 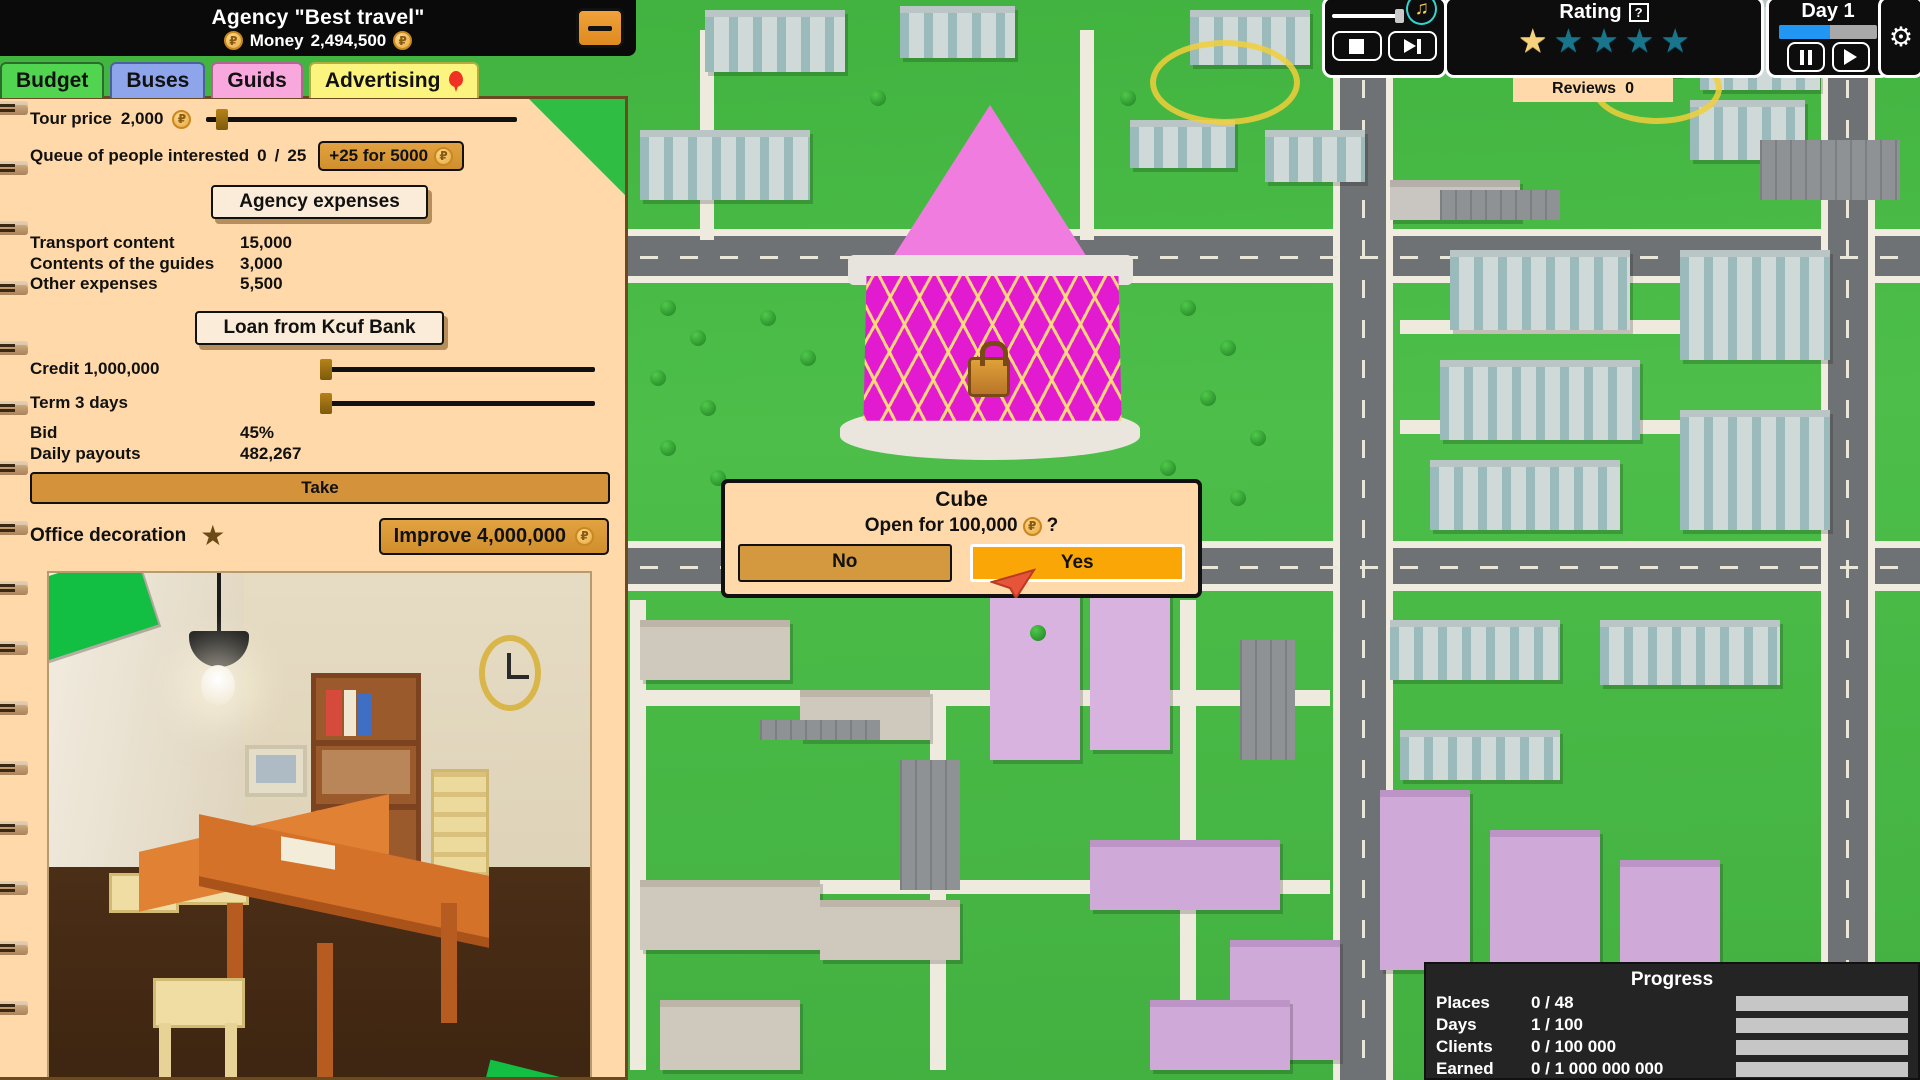 I want to click on cube-no-button: No, so click(x=845, y=563).